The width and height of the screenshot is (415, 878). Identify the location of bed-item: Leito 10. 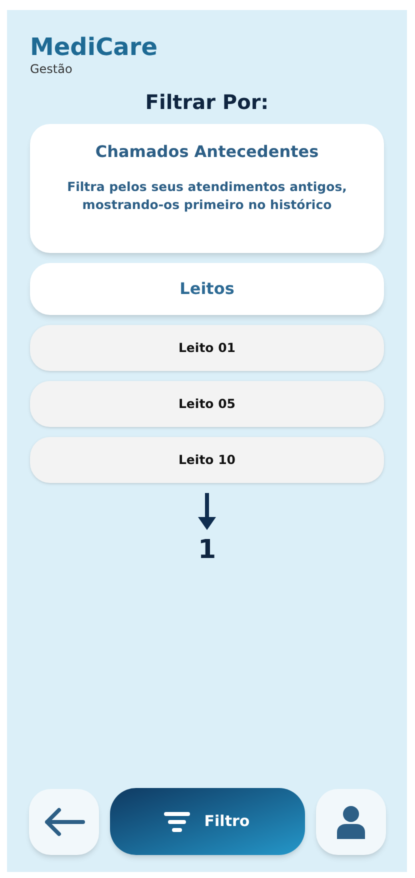
(207, 460).